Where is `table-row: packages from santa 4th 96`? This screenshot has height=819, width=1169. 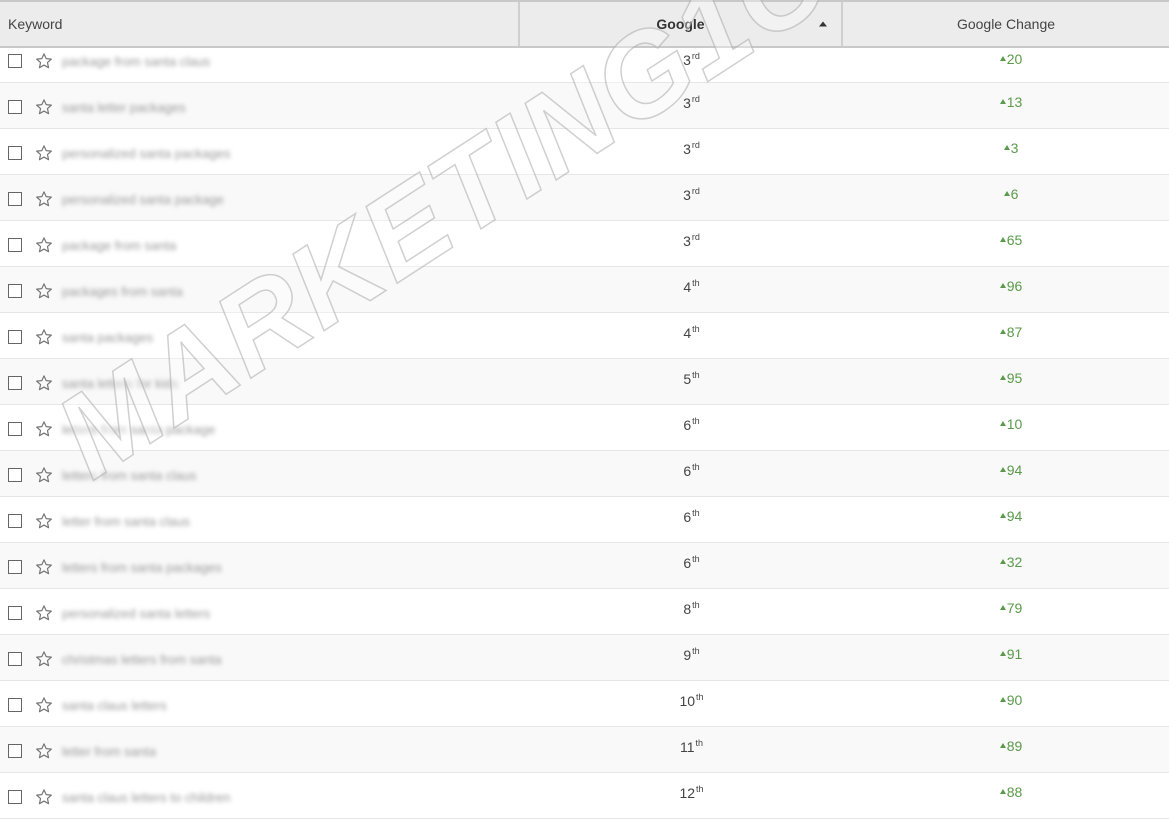 table-row: packages from santa 4th 96 is located at coordinates (584, 290).